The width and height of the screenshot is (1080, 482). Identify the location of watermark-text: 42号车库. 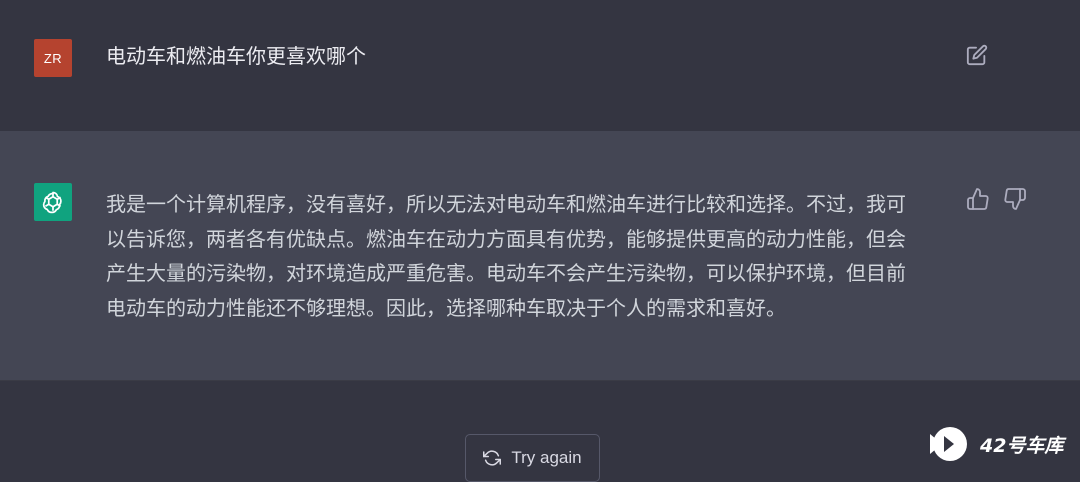
(1022, 445).